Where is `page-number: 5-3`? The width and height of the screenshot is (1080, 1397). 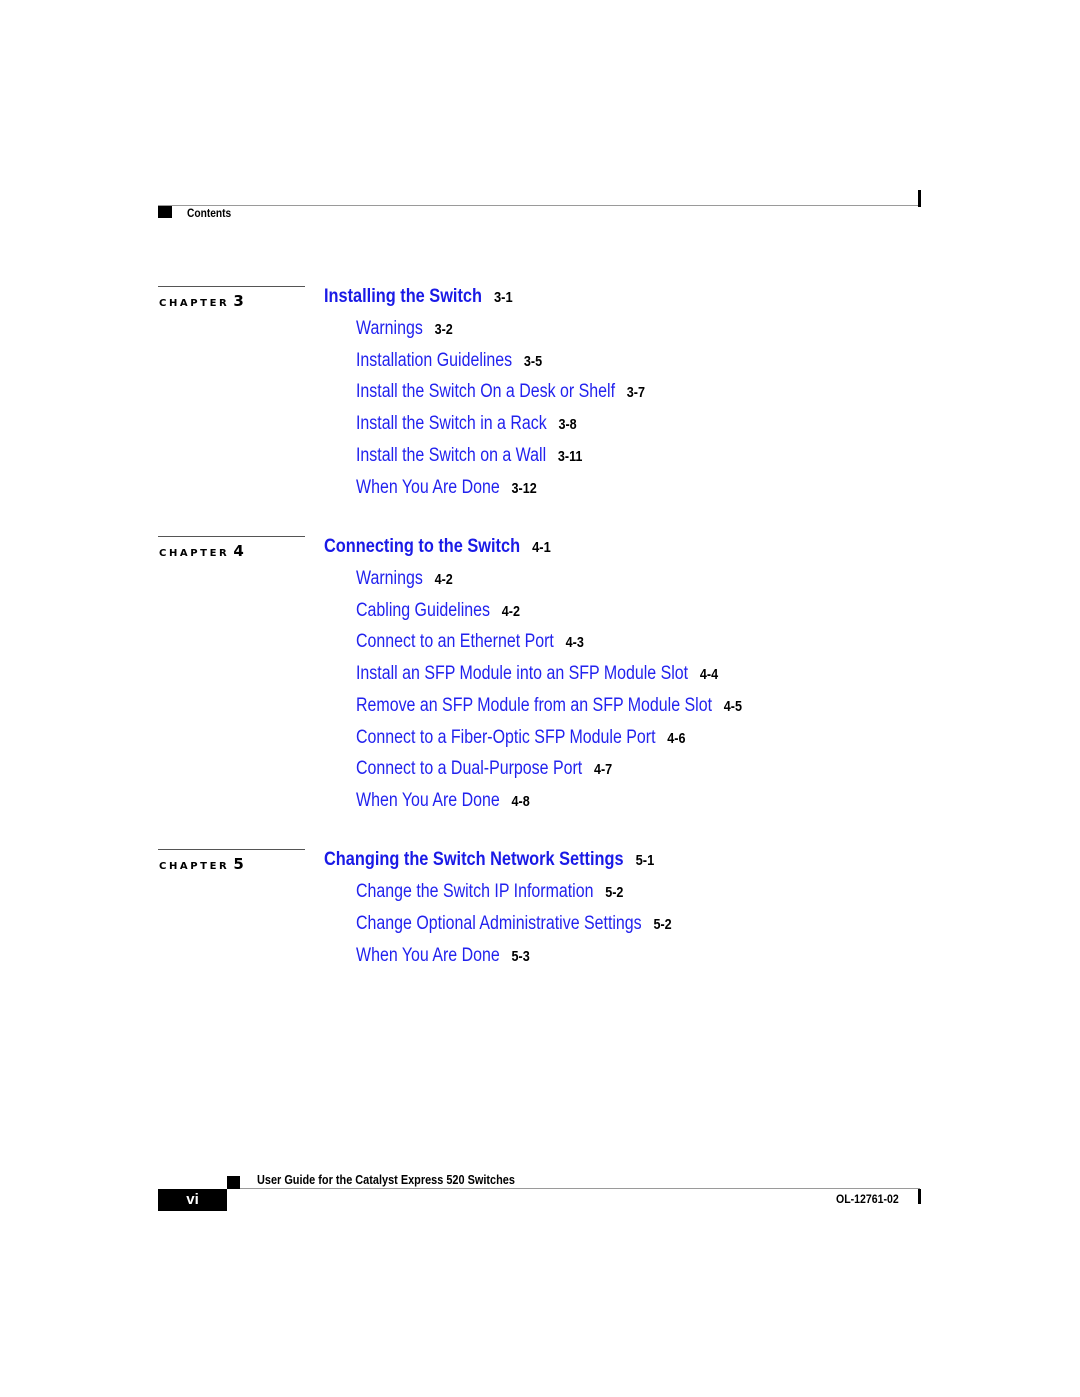
page-number: 5-3 is located at coordinates (520, 956).